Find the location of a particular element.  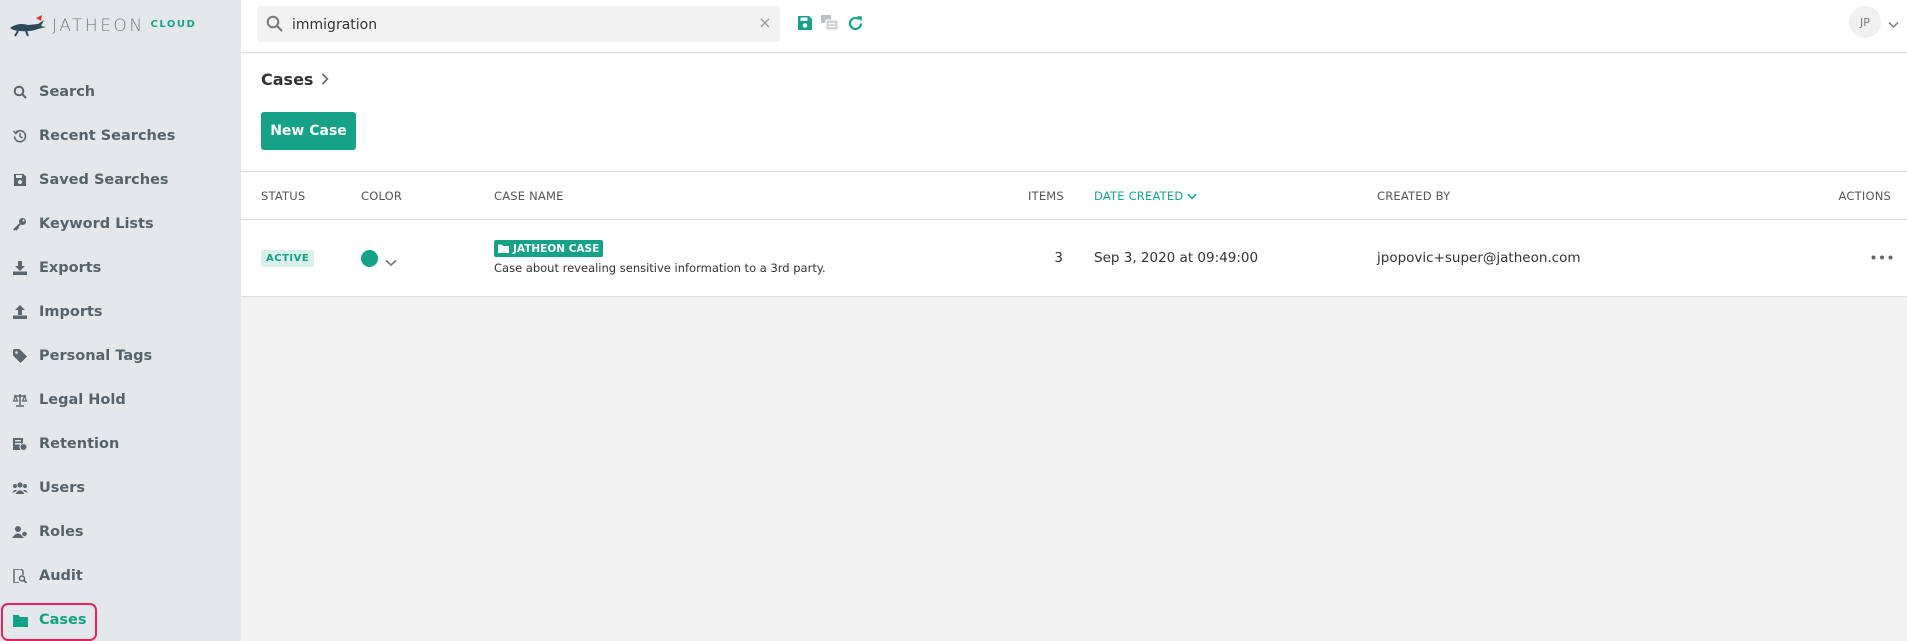

breadcrumb: Cases is located at coordinates (295, 79).